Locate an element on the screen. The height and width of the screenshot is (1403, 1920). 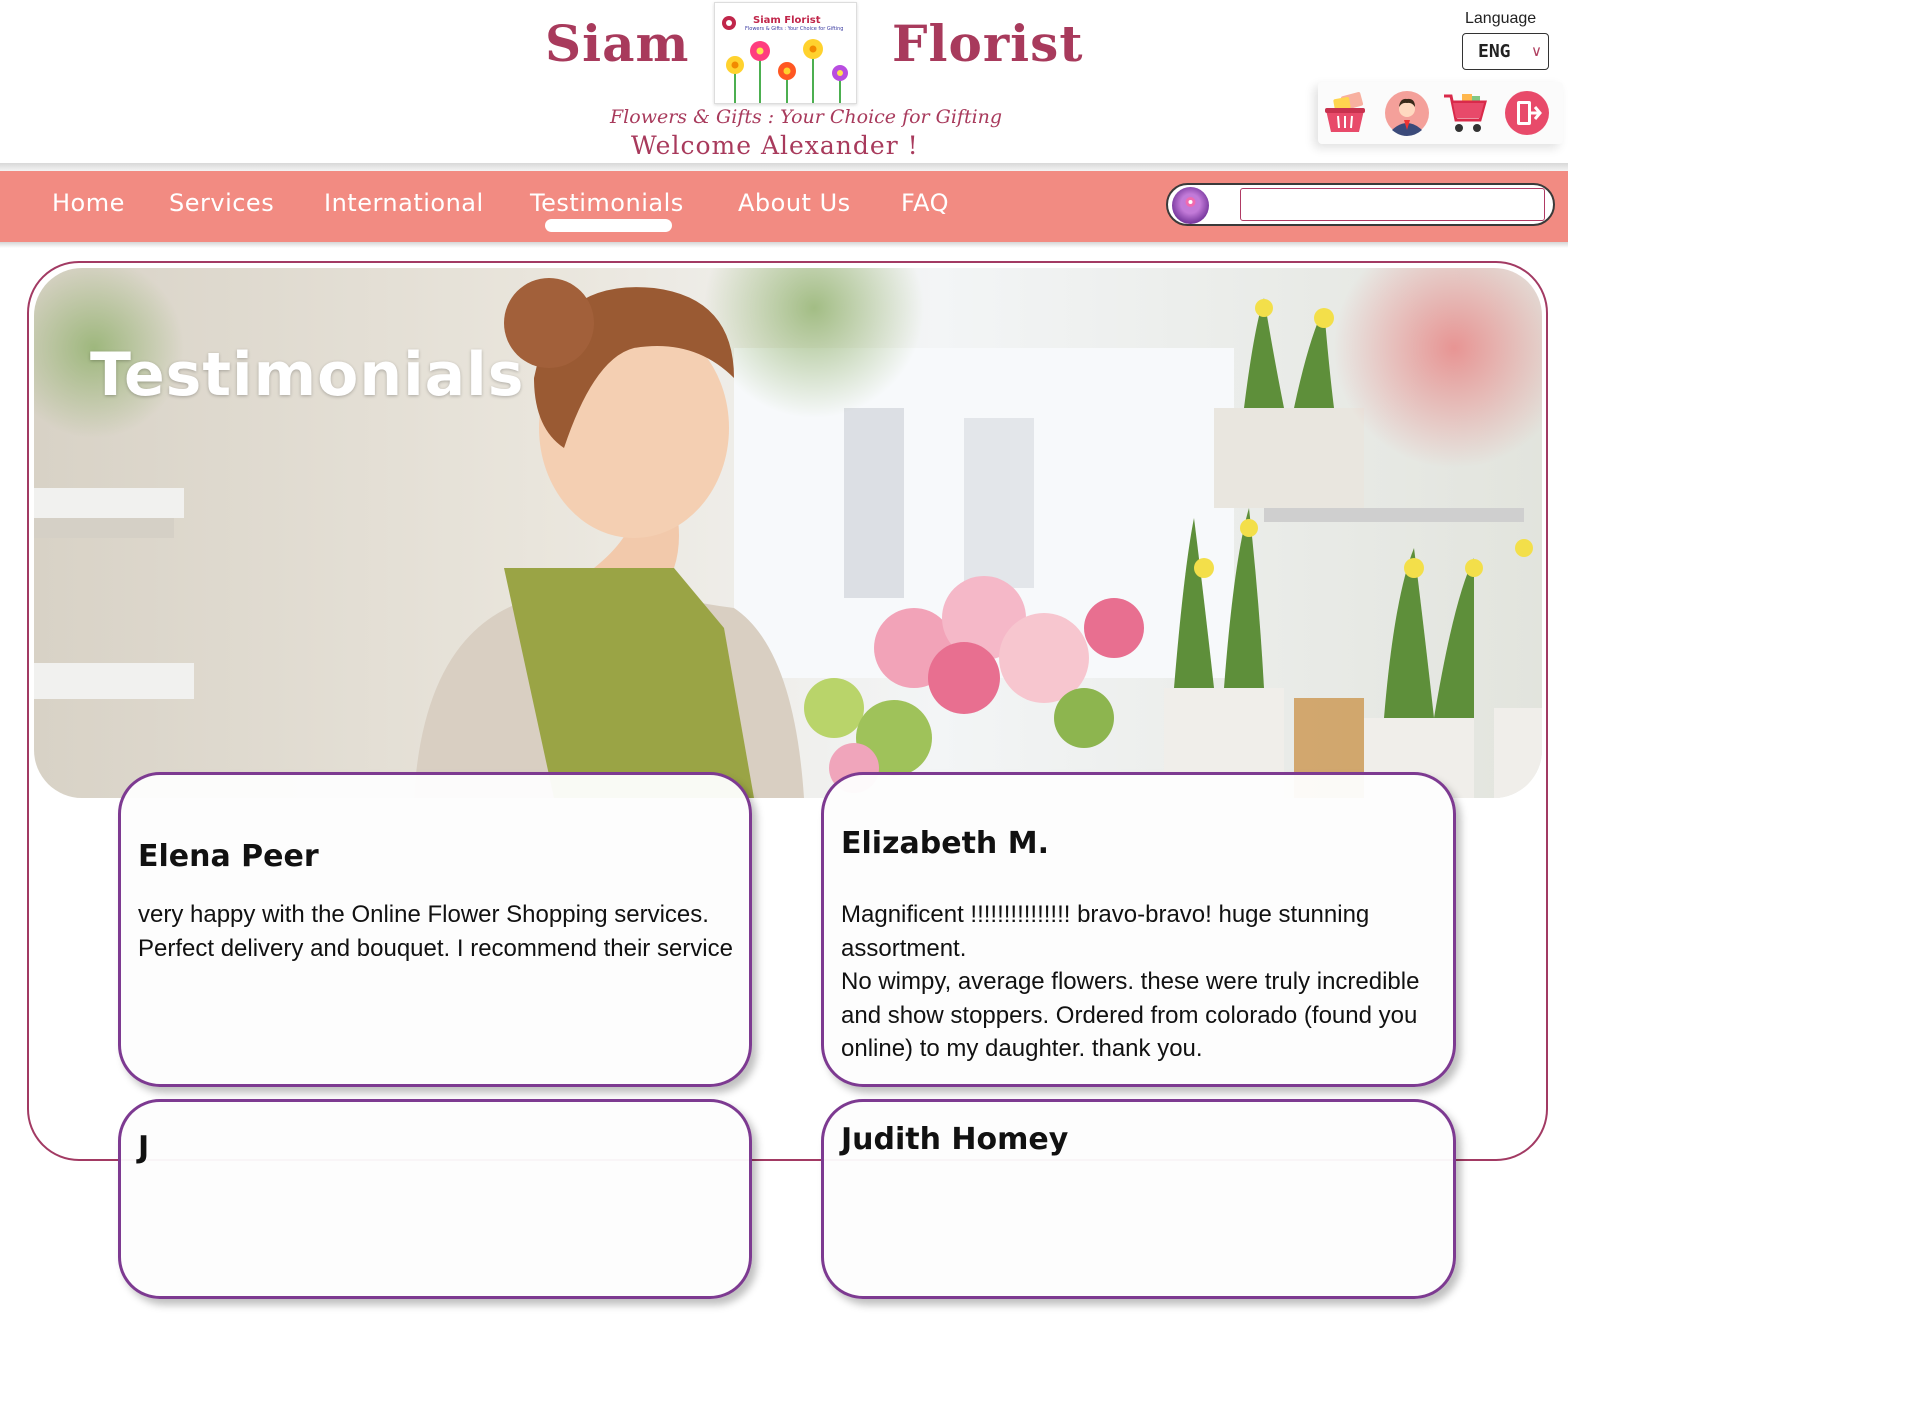
gift-basket-icon is located at coordinates (1345, 113).